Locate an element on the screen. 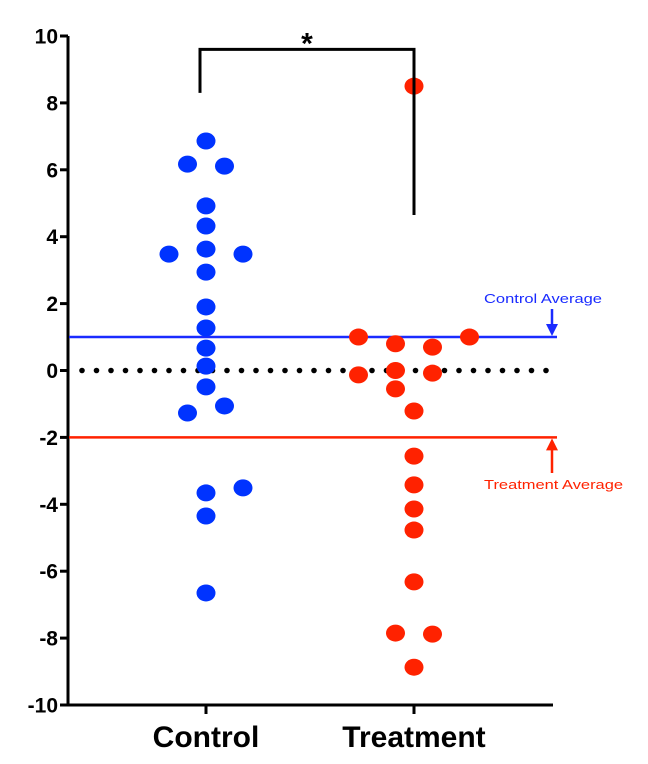 The height and width of the screenshot is (764, 648). zero-dotted-line is located at coordinates (314, 370).